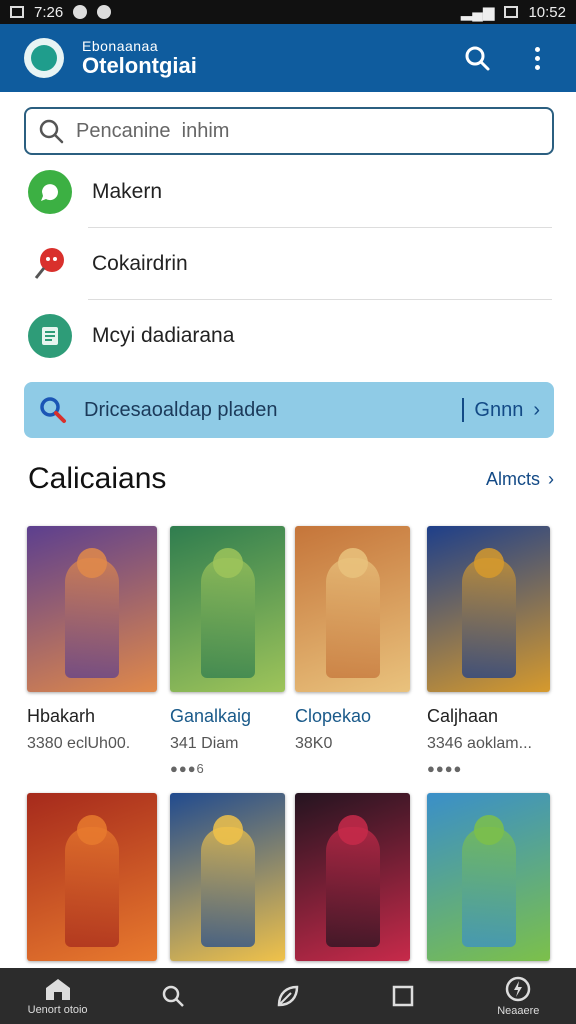 This screenshot has height=1024, width=576. Describe the element at coordinates (537, 58) in the screenshot. I see `more-options-icon` at that location.